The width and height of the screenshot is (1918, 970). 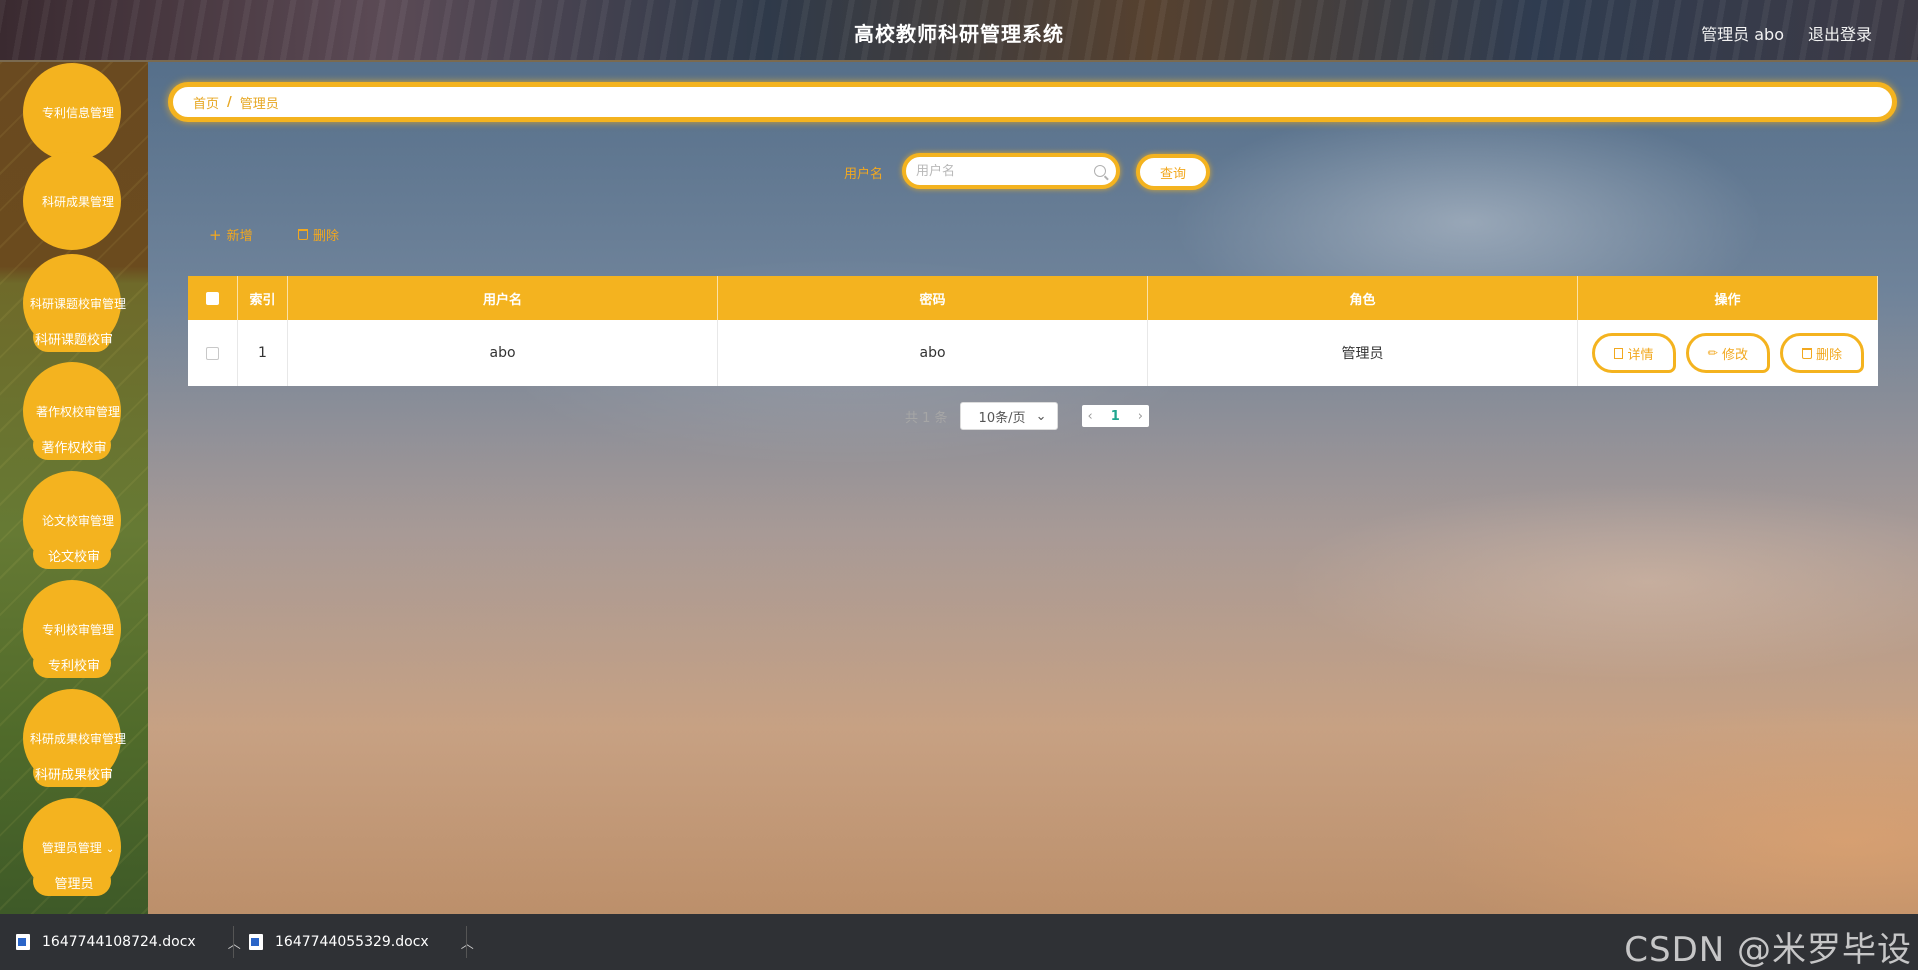 What do you see at coordinates (74, 446) in the screenshot?
I see `submenu-copyright-review: 著作权校审` at bounding box center [74, 446].